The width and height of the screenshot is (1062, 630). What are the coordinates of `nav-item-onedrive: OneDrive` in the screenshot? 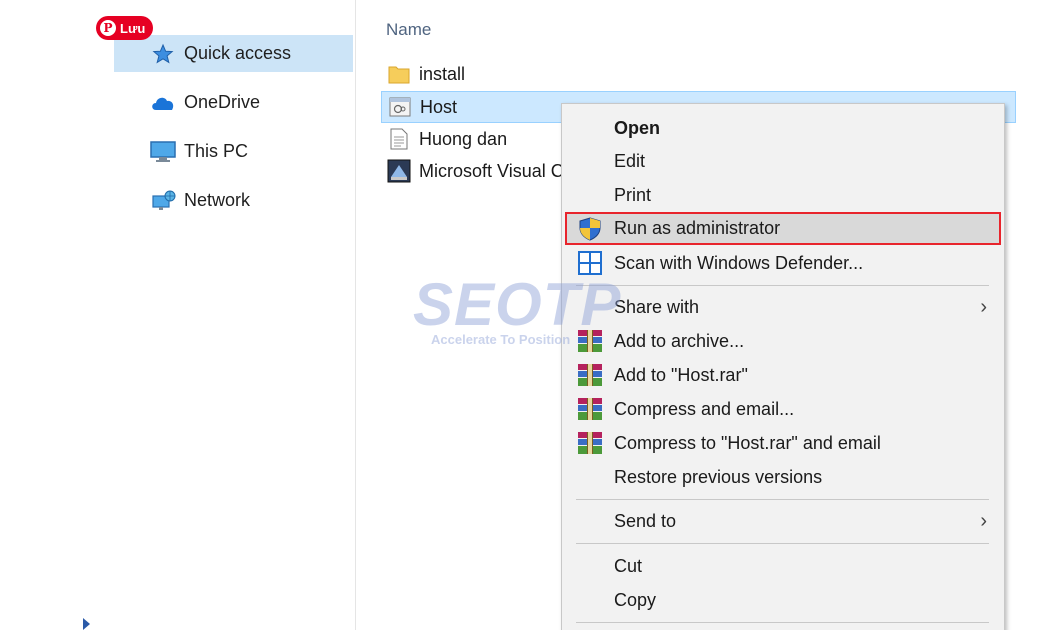 It's located at (233, 102).